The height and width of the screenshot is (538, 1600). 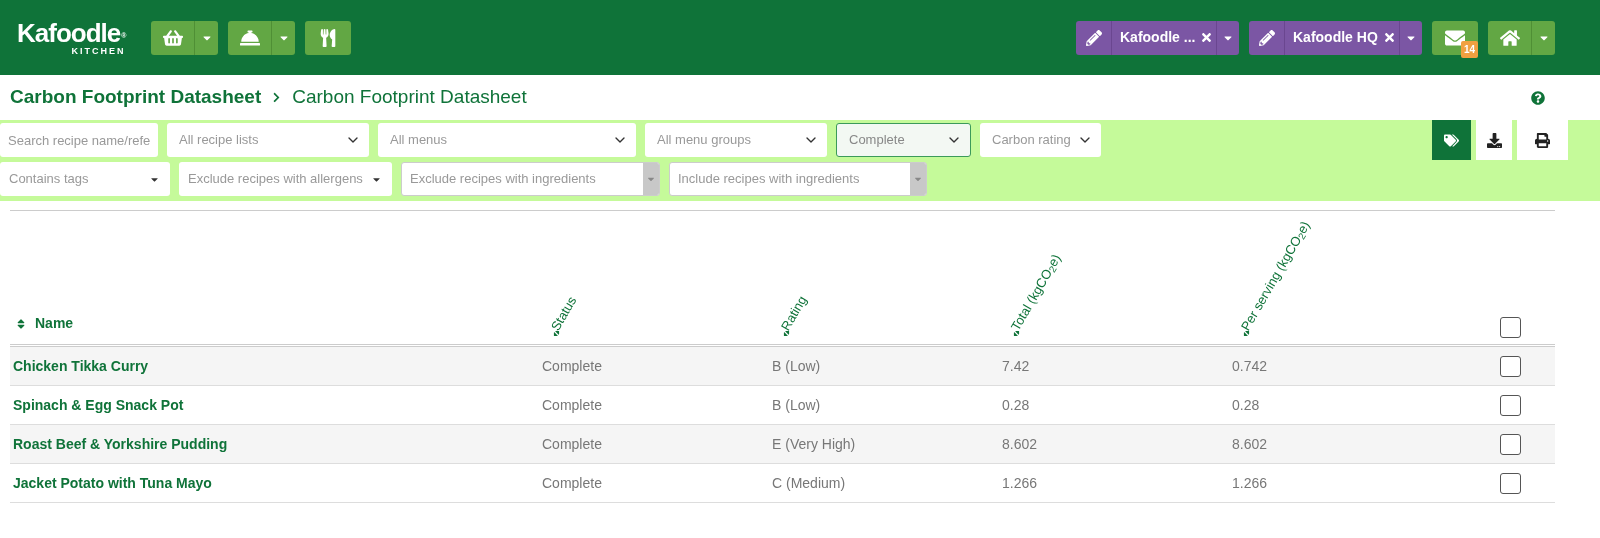 I want to click on tags-icon, so click(x=1451, y=140).